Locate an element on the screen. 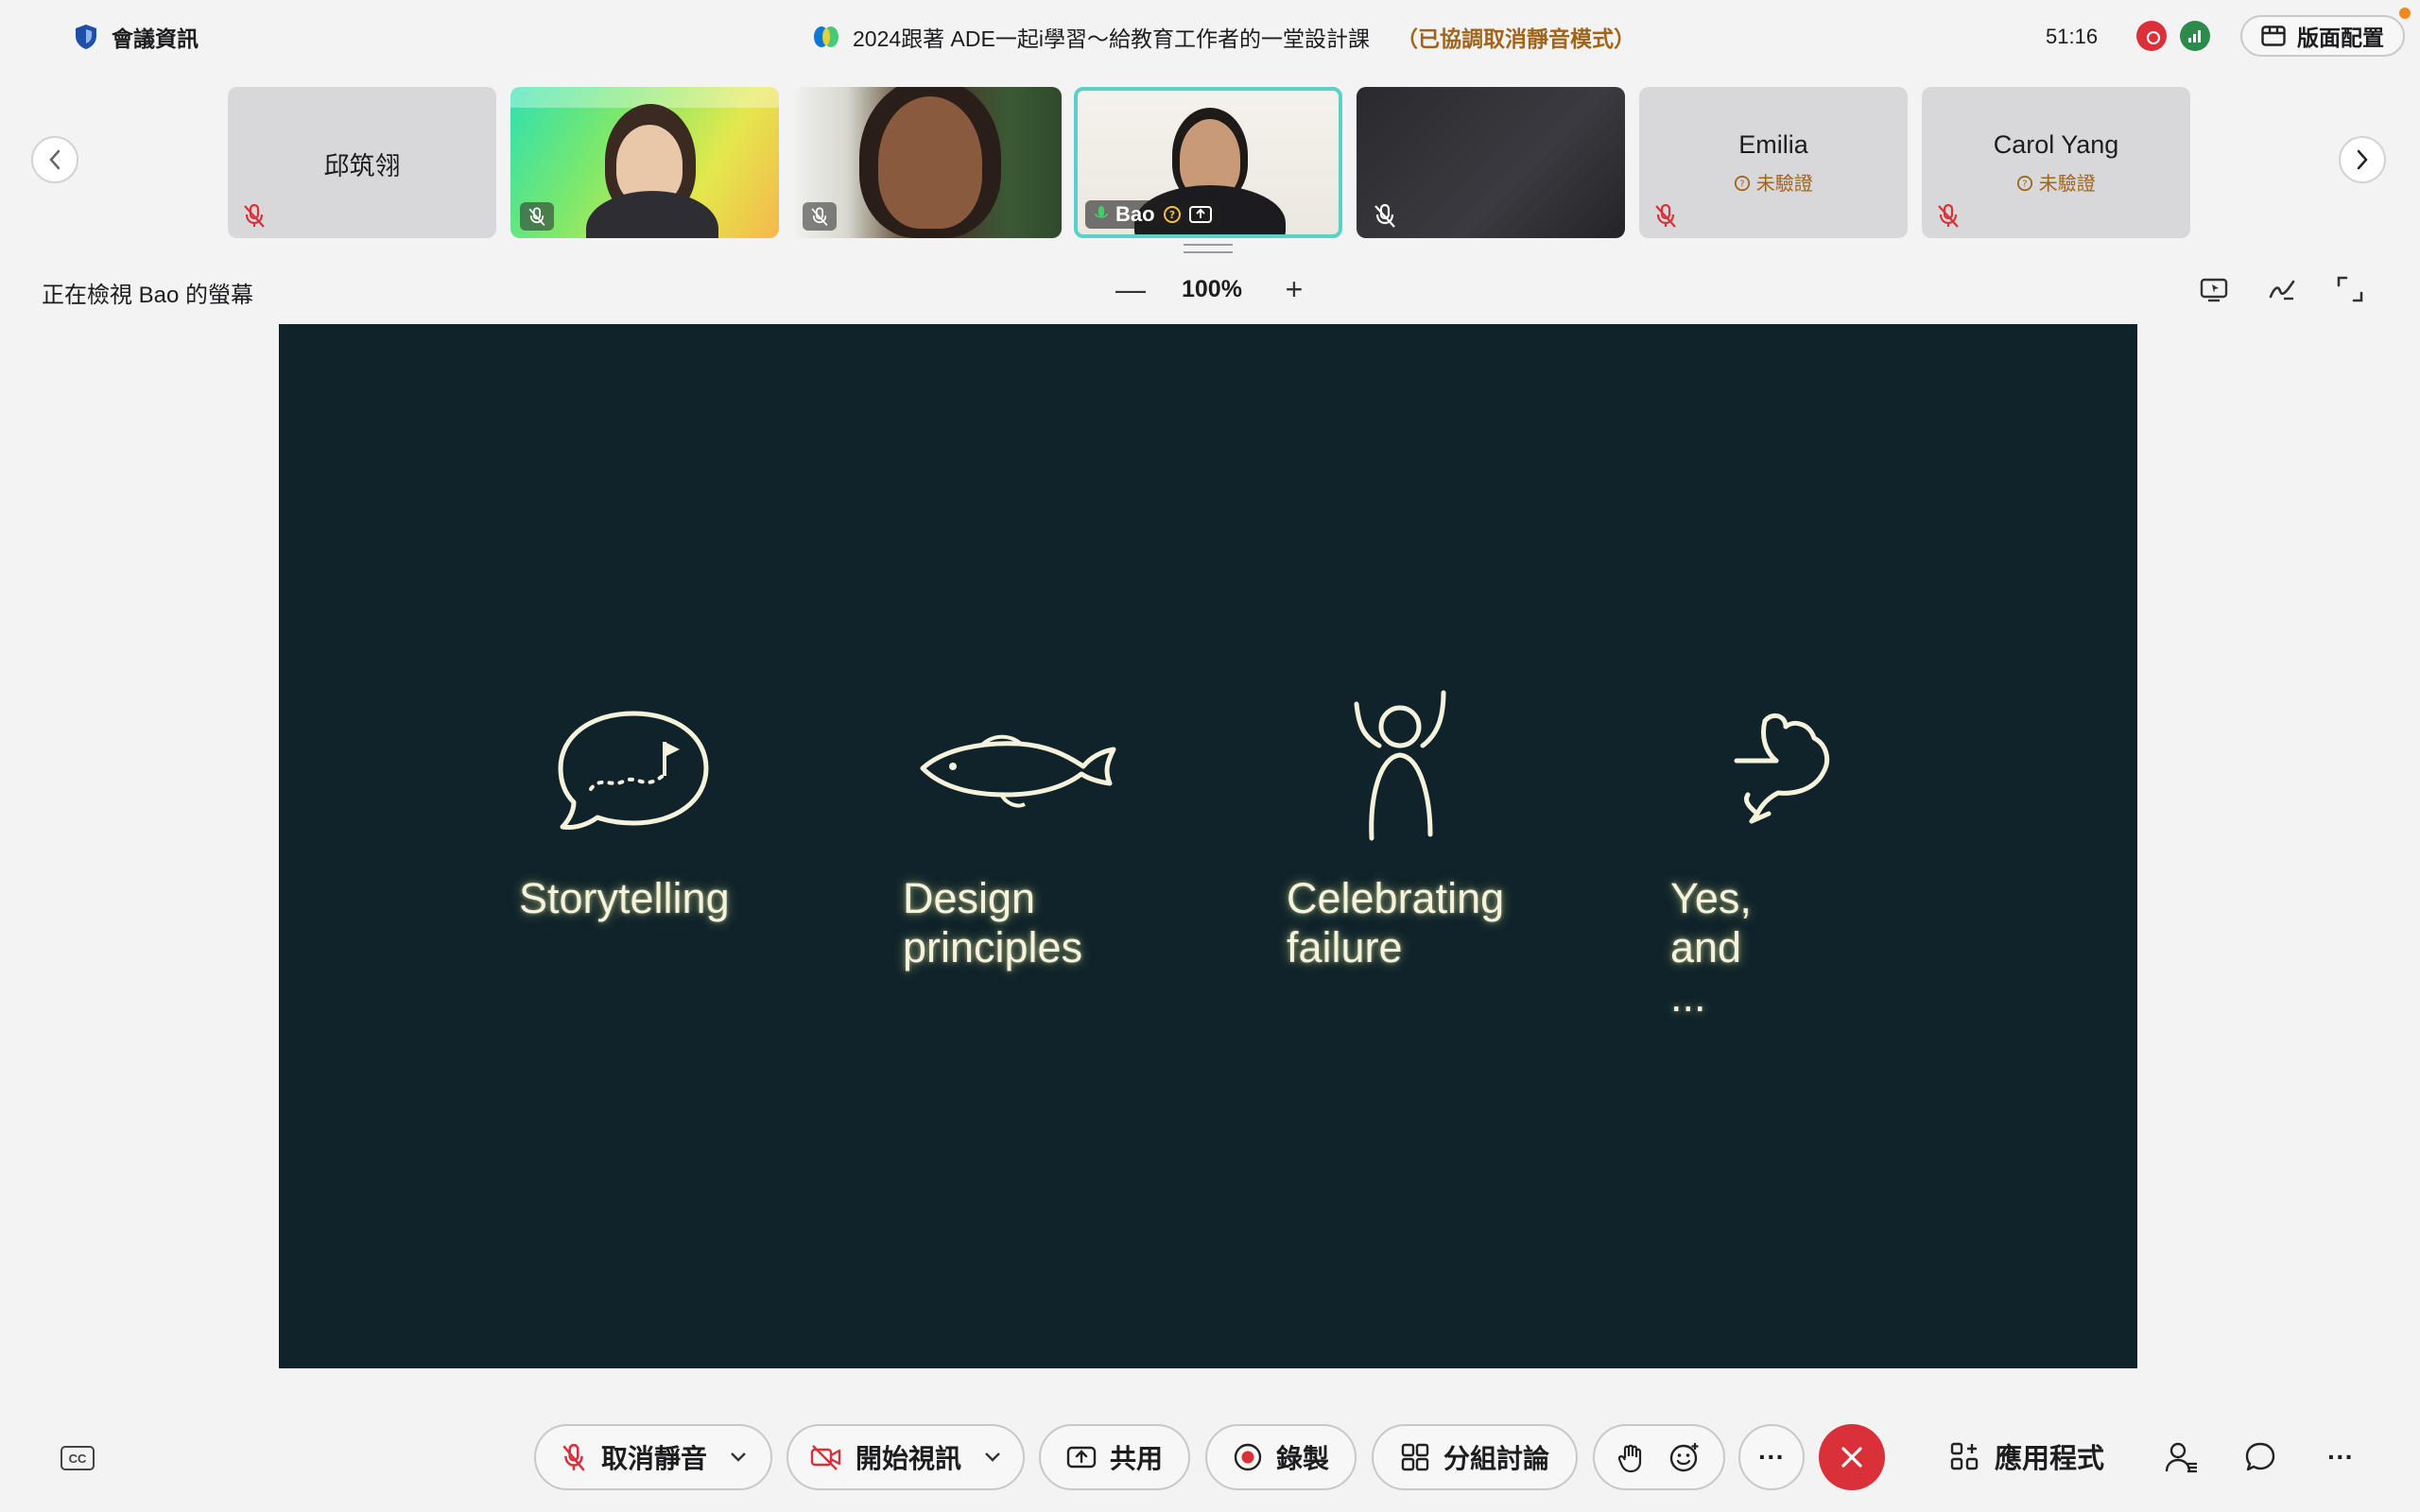  share-label: 共用 is located at coordinates (1136, 1458).